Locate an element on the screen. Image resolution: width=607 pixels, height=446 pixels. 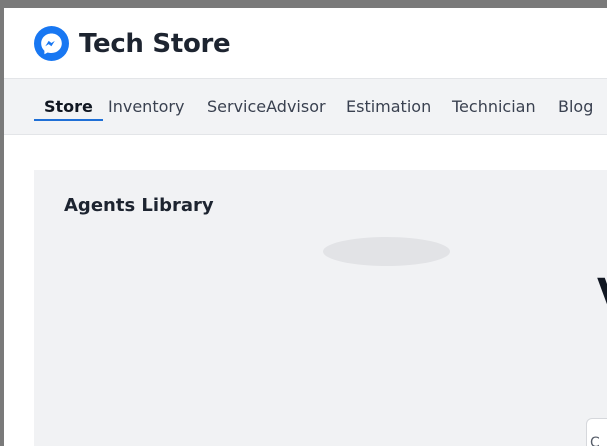
partial-heading-text: V is located at coordinates (602, 294).